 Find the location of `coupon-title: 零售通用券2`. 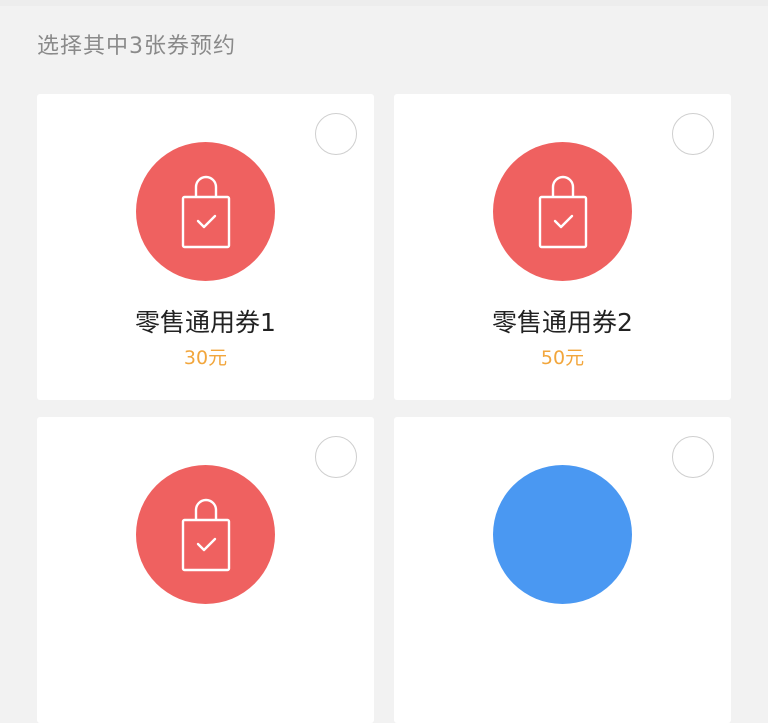

coupon-title: 零售通用券2 is located at coordinates (562, 322).